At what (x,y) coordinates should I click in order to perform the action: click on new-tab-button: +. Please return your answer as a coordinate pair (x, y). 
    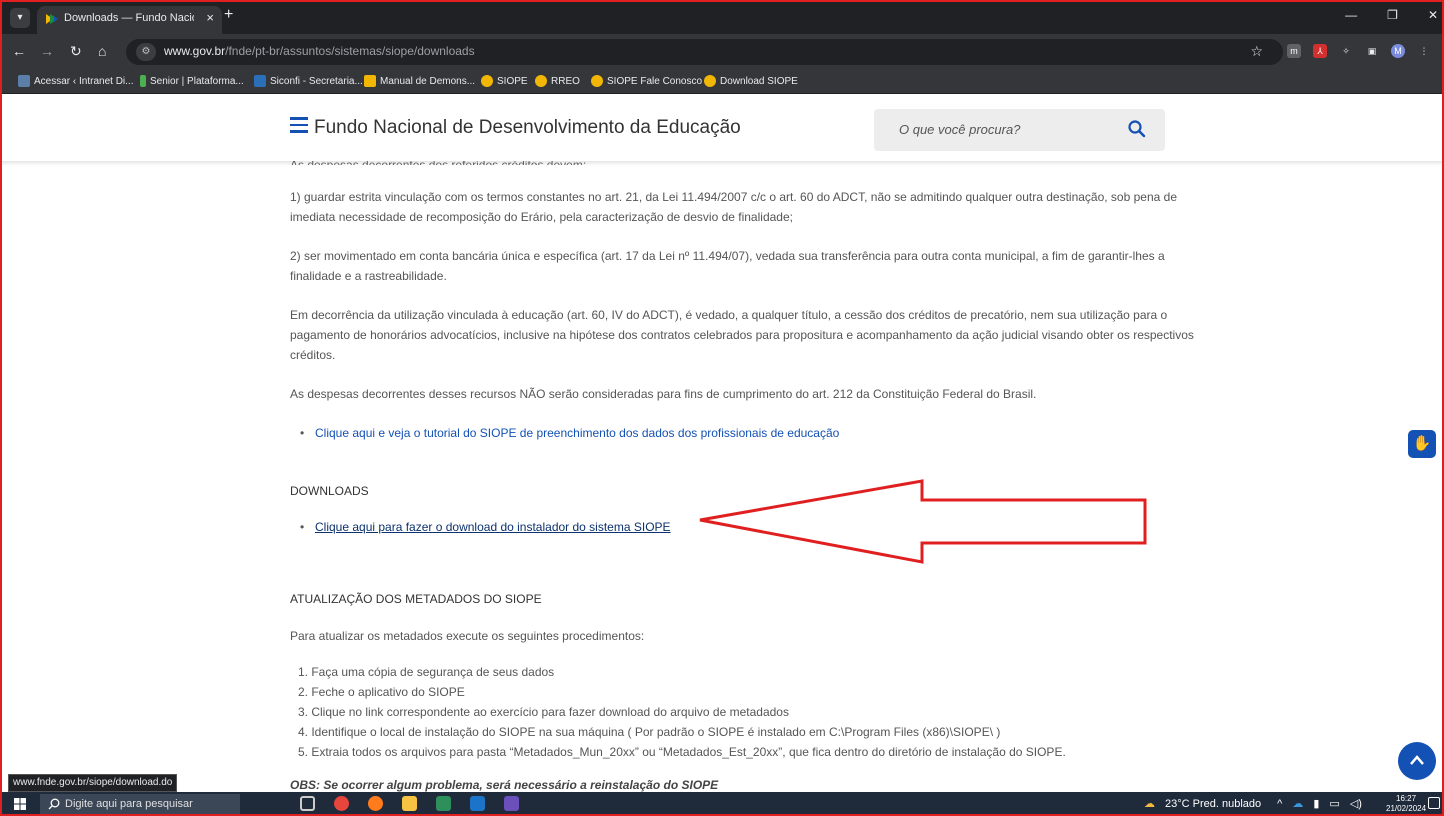
    Looking at the image, I should click on (228, 15).